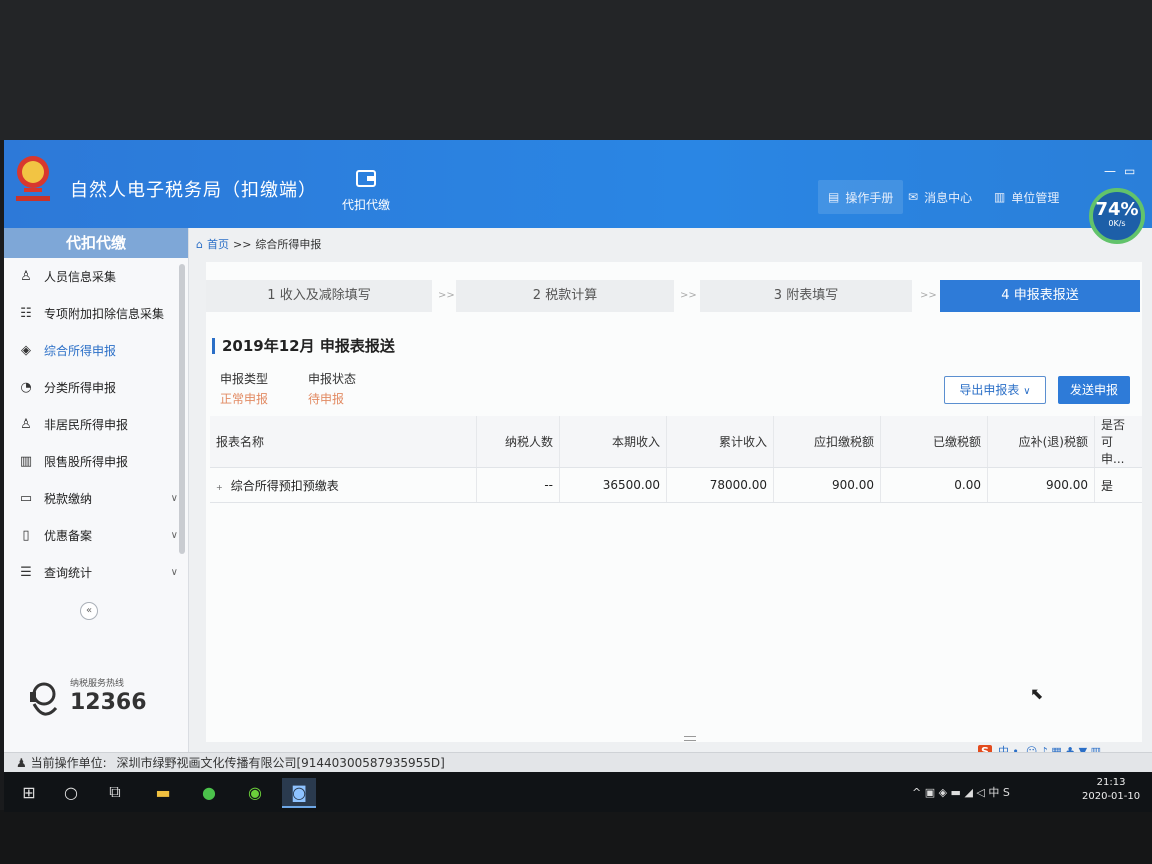 This screenshot has height=864, width=1152. What do you see at coordinates (26, 572) in the screenshot?
I see `search-list-icon: ☰` at bounding box center [26, 572].